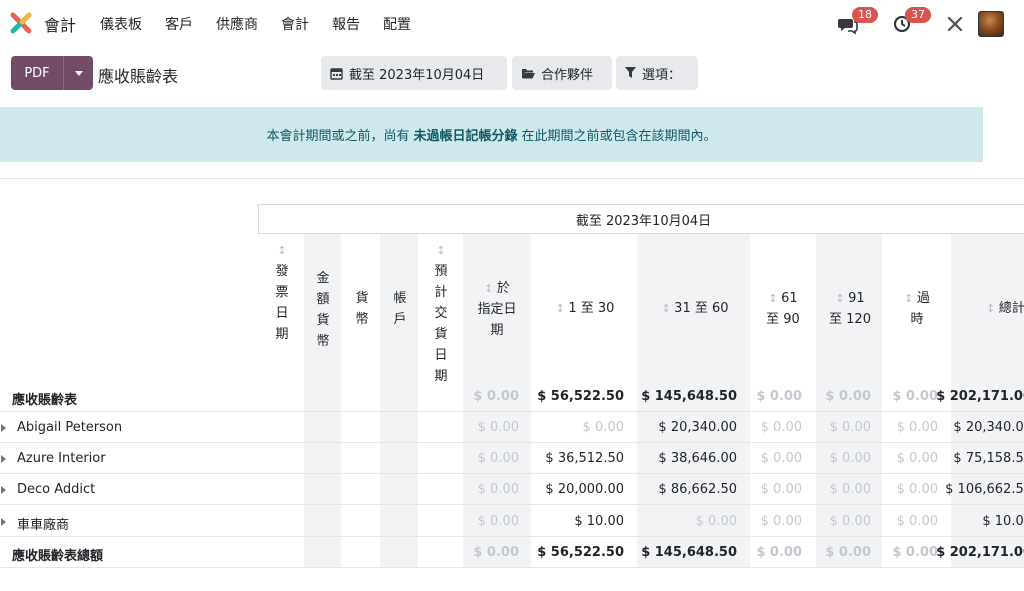 The height and width of the screenshot is (591, 1024). I want to click on debug-tools-icon, so click(955, 24).